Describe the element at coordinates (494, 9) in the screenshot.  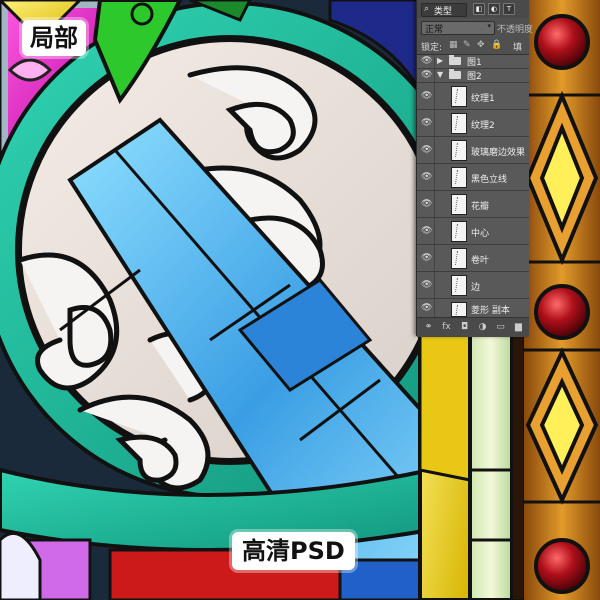
I see `adjustment-filter-icon: ◐` at that location.